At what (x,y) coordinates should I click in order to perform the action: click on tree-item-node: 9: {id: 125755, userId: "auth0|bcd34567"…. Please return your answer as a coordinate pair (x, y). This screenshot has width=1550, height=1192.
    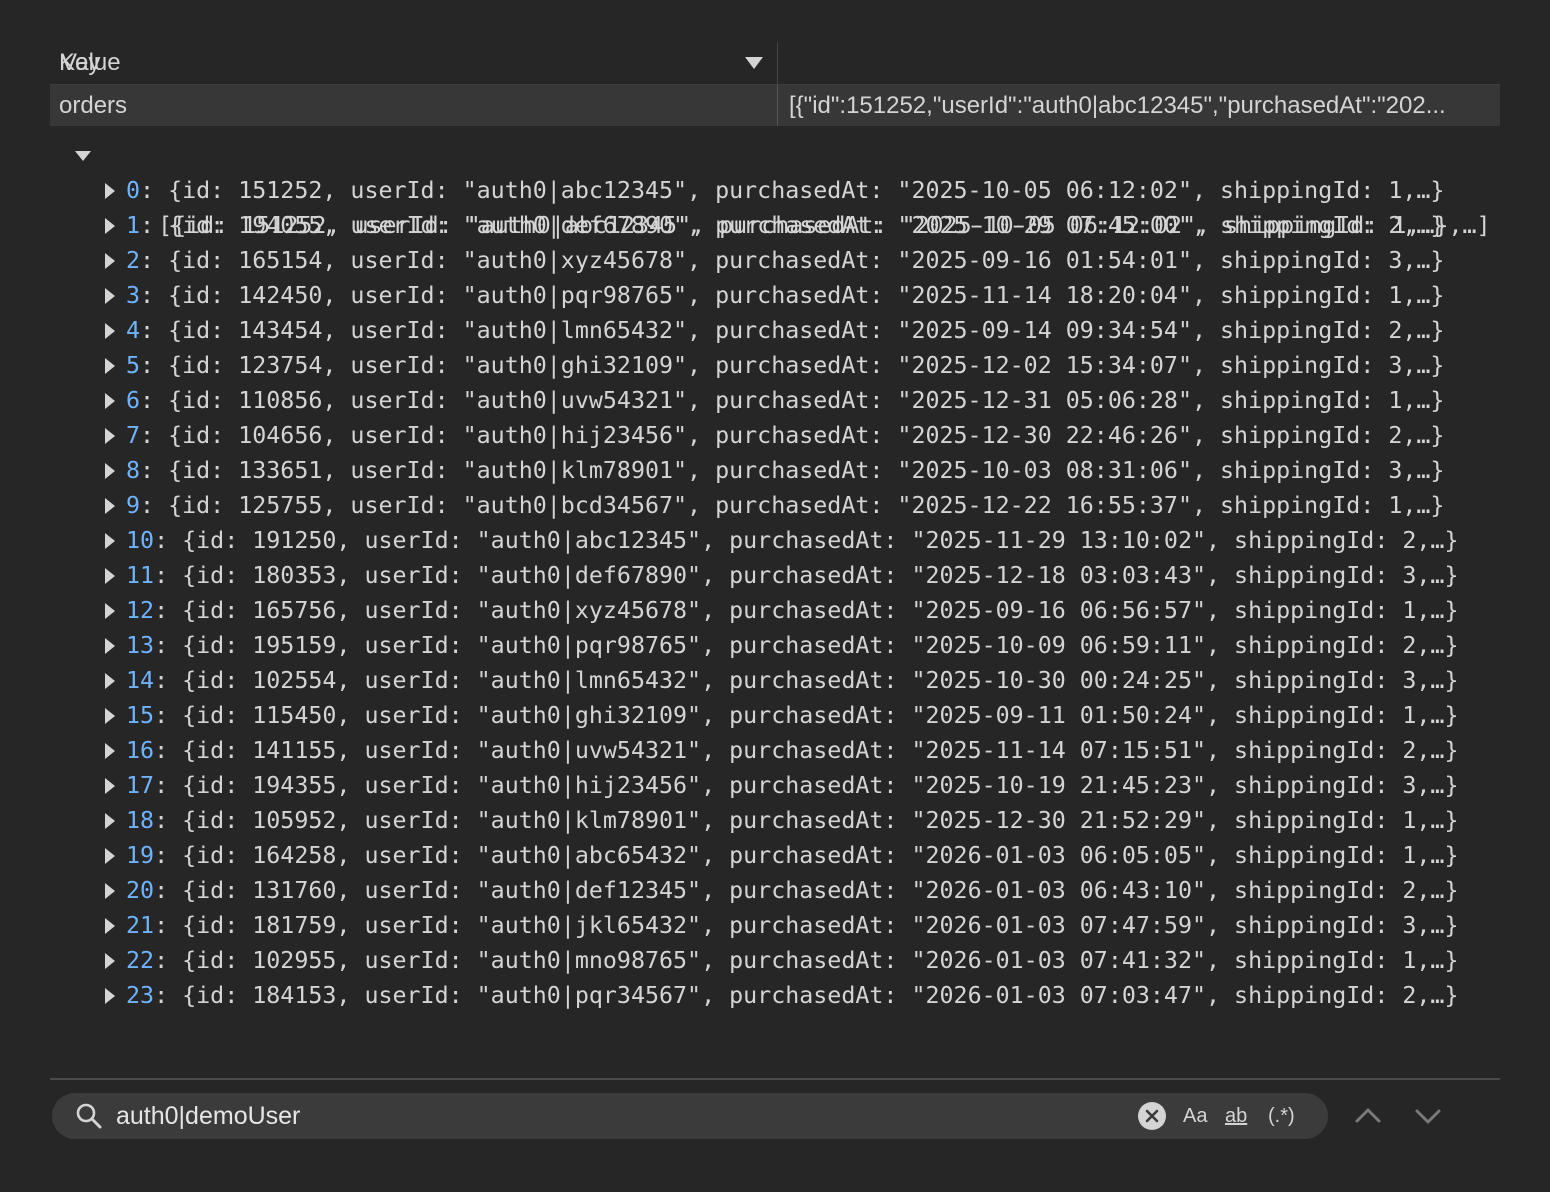
    Looking at the image, I should click on (790, 505).